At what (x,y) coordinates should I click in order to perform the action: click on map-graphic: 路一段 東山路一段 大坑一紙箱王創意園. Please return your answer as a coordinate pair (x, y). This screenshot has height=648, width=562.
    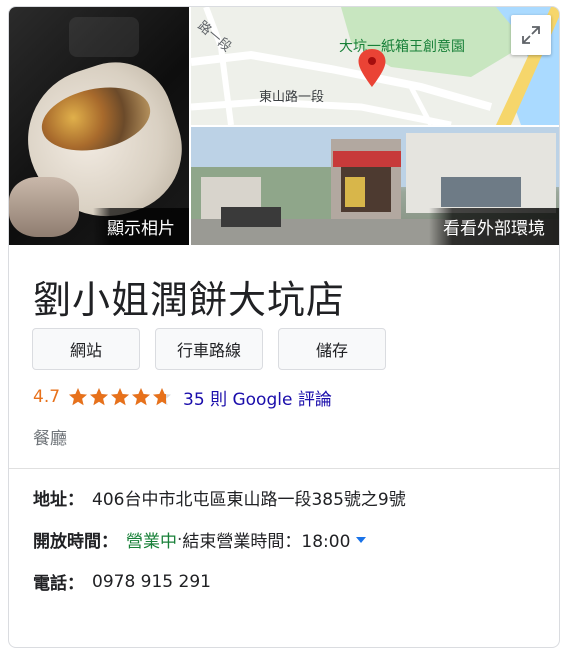
    Looking at the image, I should click on (375, 66).